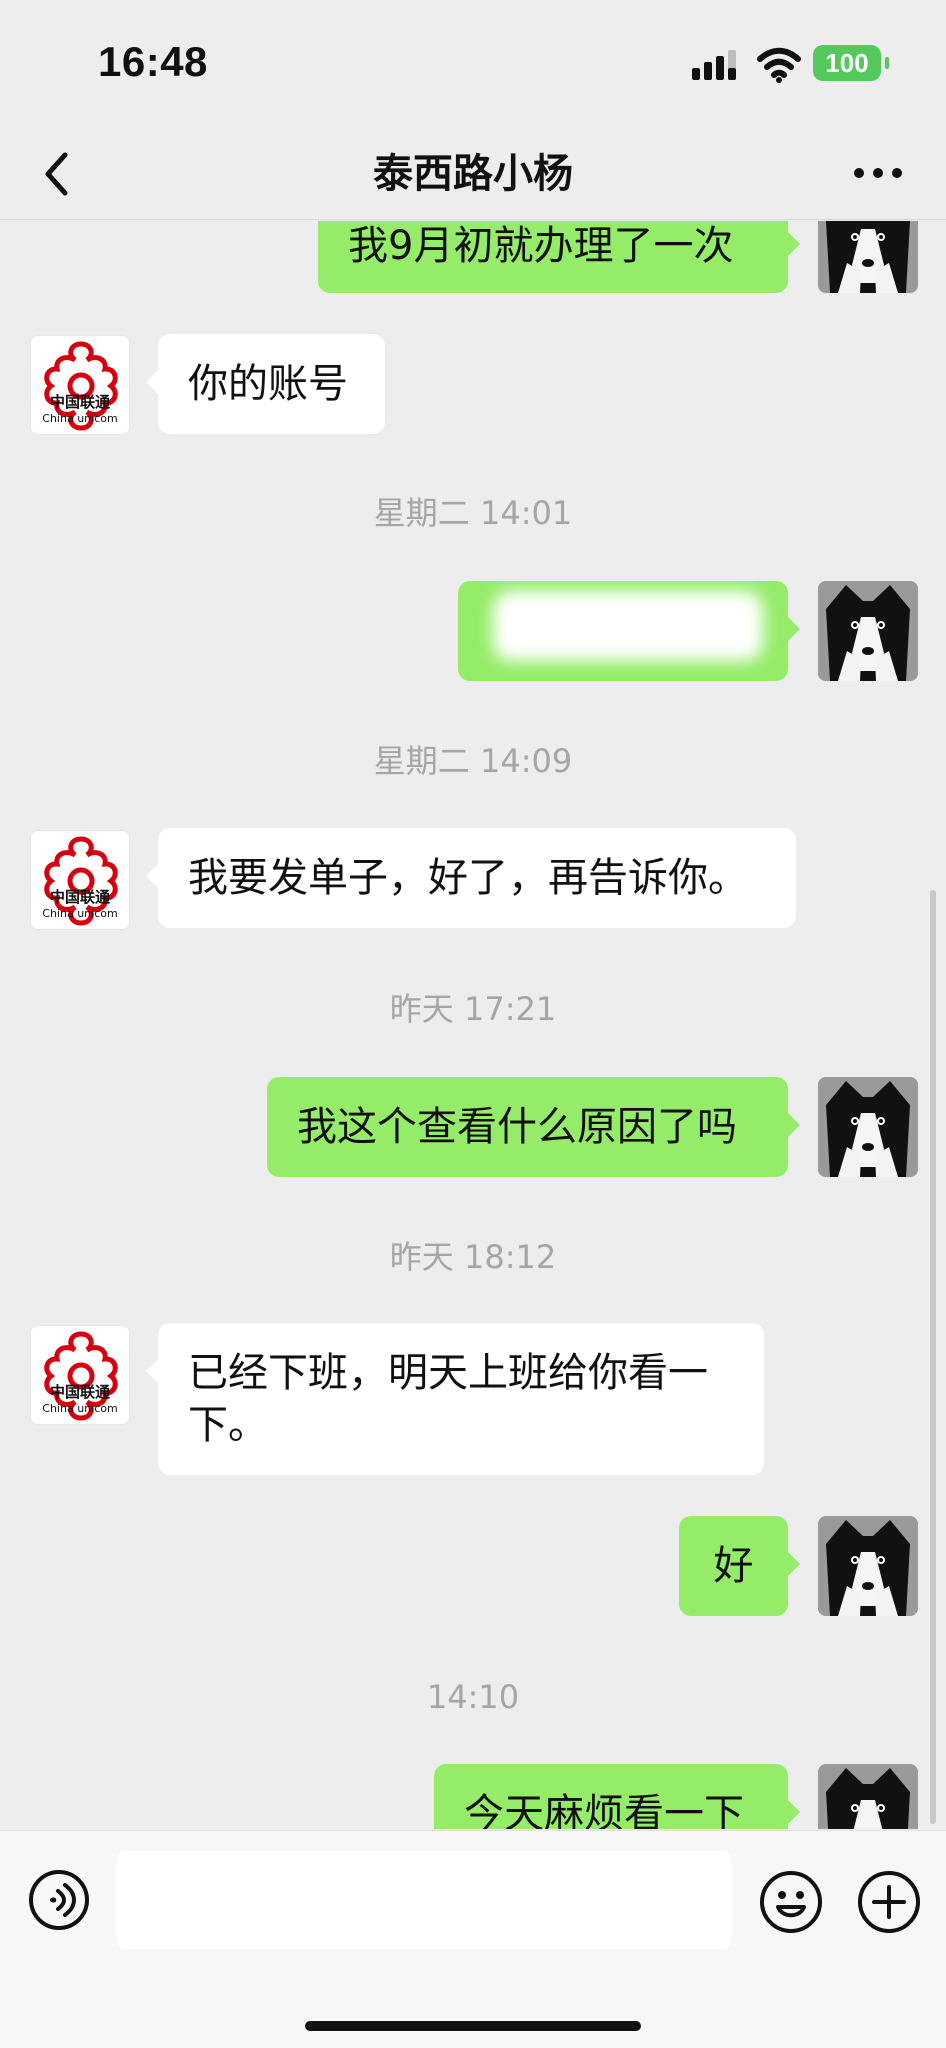 The image size is (946, 2048). I want to click on message-bubble: 你的账号, so click(265, 384).